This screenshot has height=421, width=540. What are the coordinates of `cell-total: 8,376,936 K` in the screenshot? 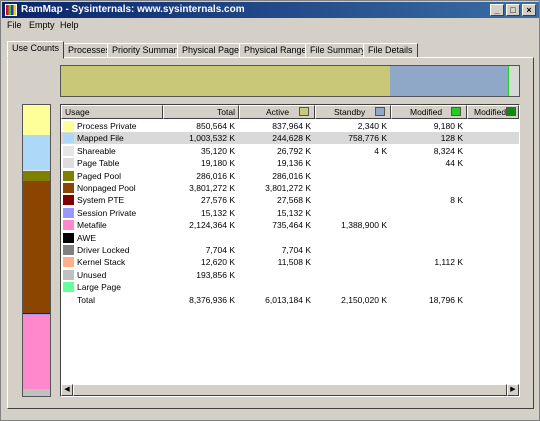 It's located at (212, 299).